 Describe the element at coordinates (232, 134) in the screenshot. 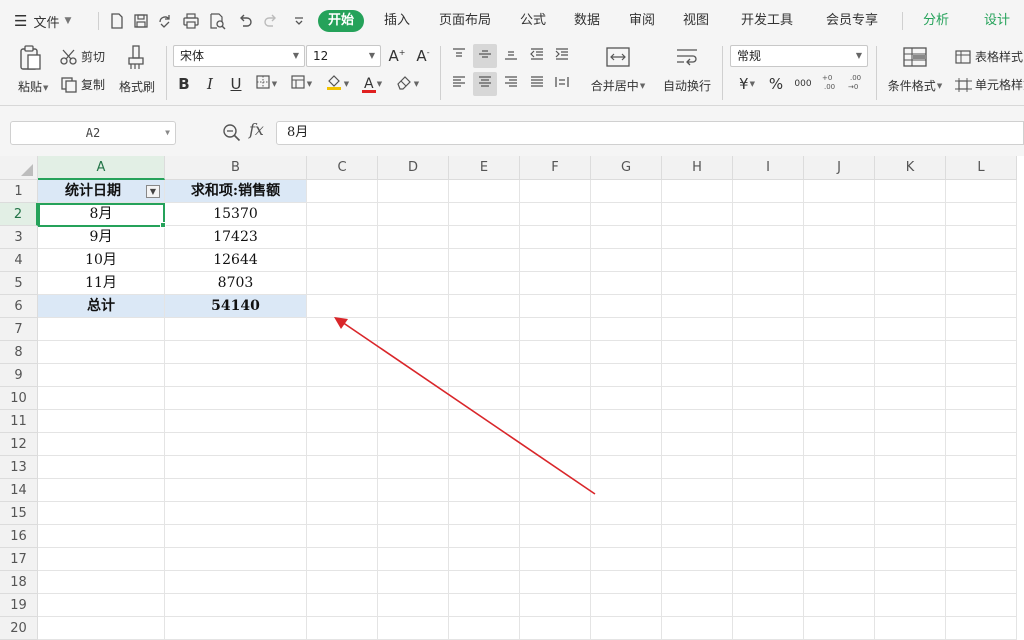

I see `zoom-formula-button` at that location.